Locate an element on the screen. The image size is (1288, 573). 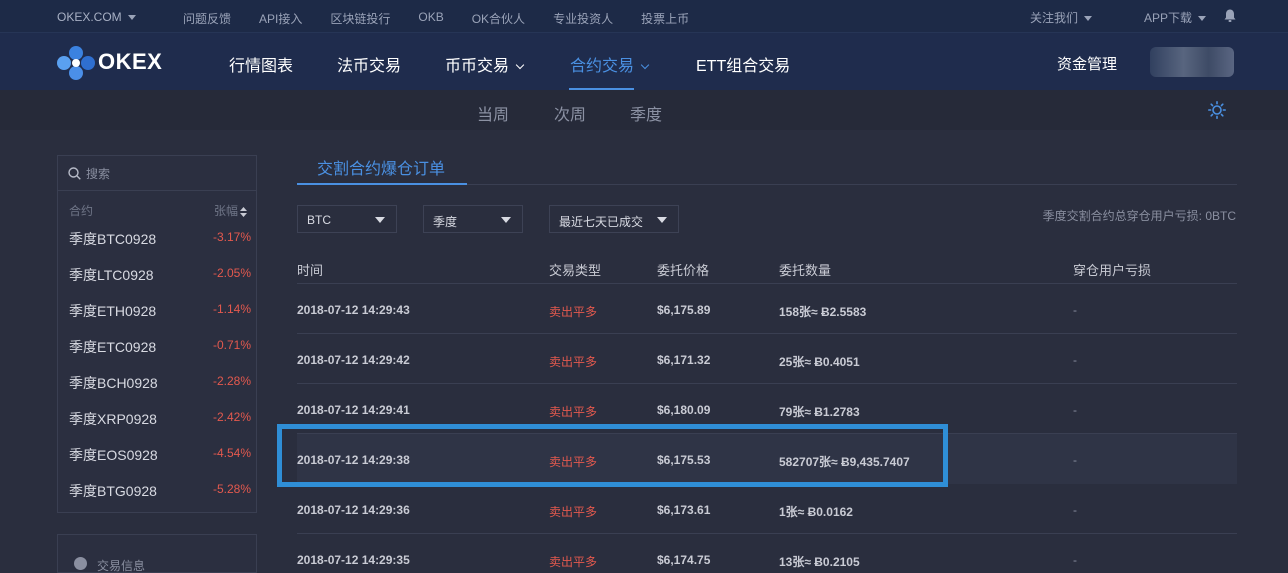
nav-fund-management: 资金管理 is located at coordinates (1087, 63).